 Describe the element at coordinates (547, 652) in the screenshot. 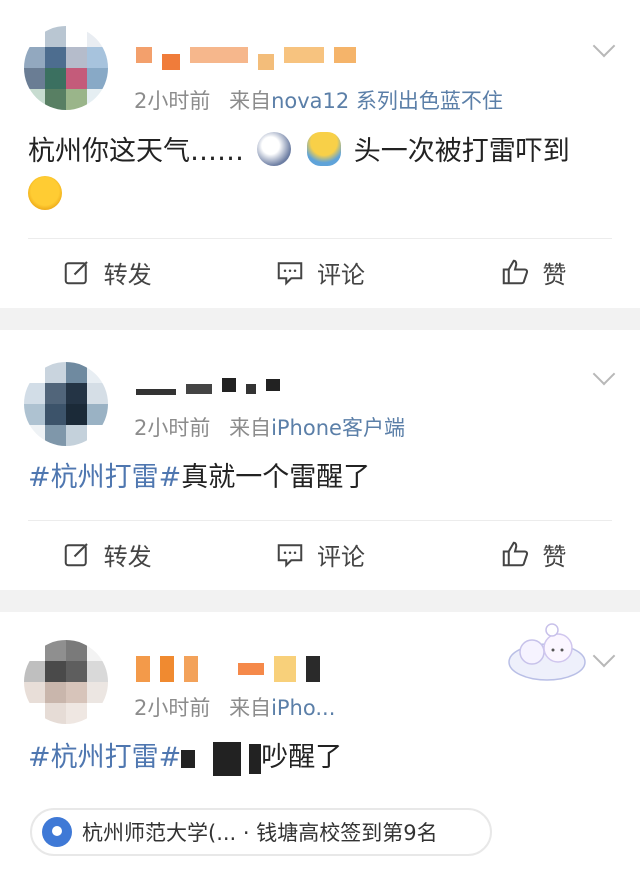

I see `cloud-sticker-icon` at that location.